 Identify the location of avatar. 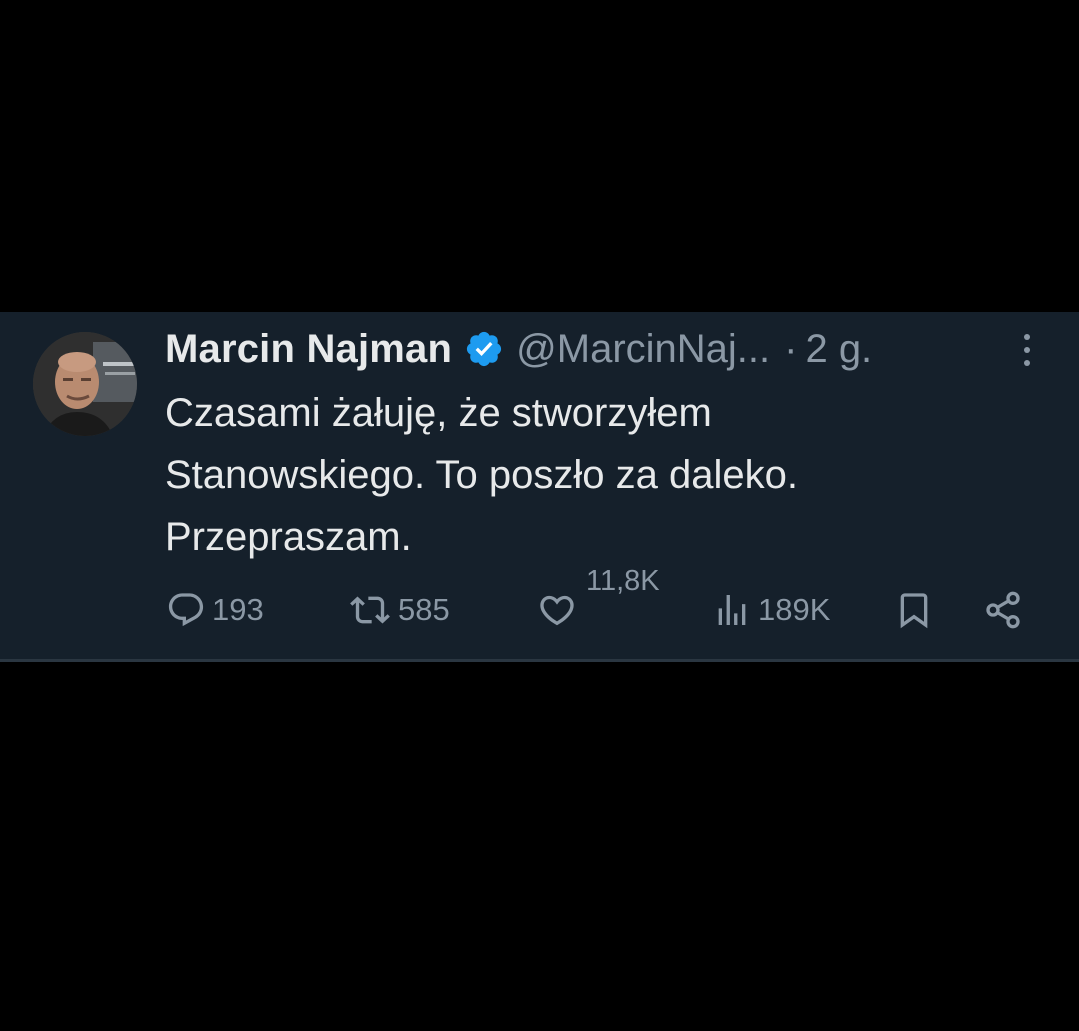
(85, 384).